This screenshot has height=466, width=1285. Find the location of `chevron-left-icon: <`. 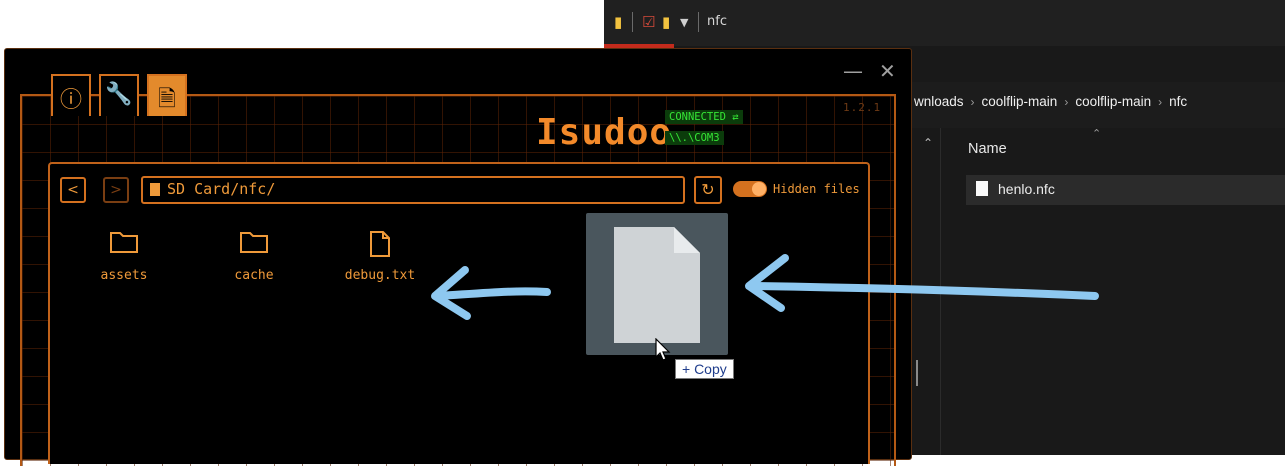

chevron-left-icon: < is located at coordinates (73, 190).